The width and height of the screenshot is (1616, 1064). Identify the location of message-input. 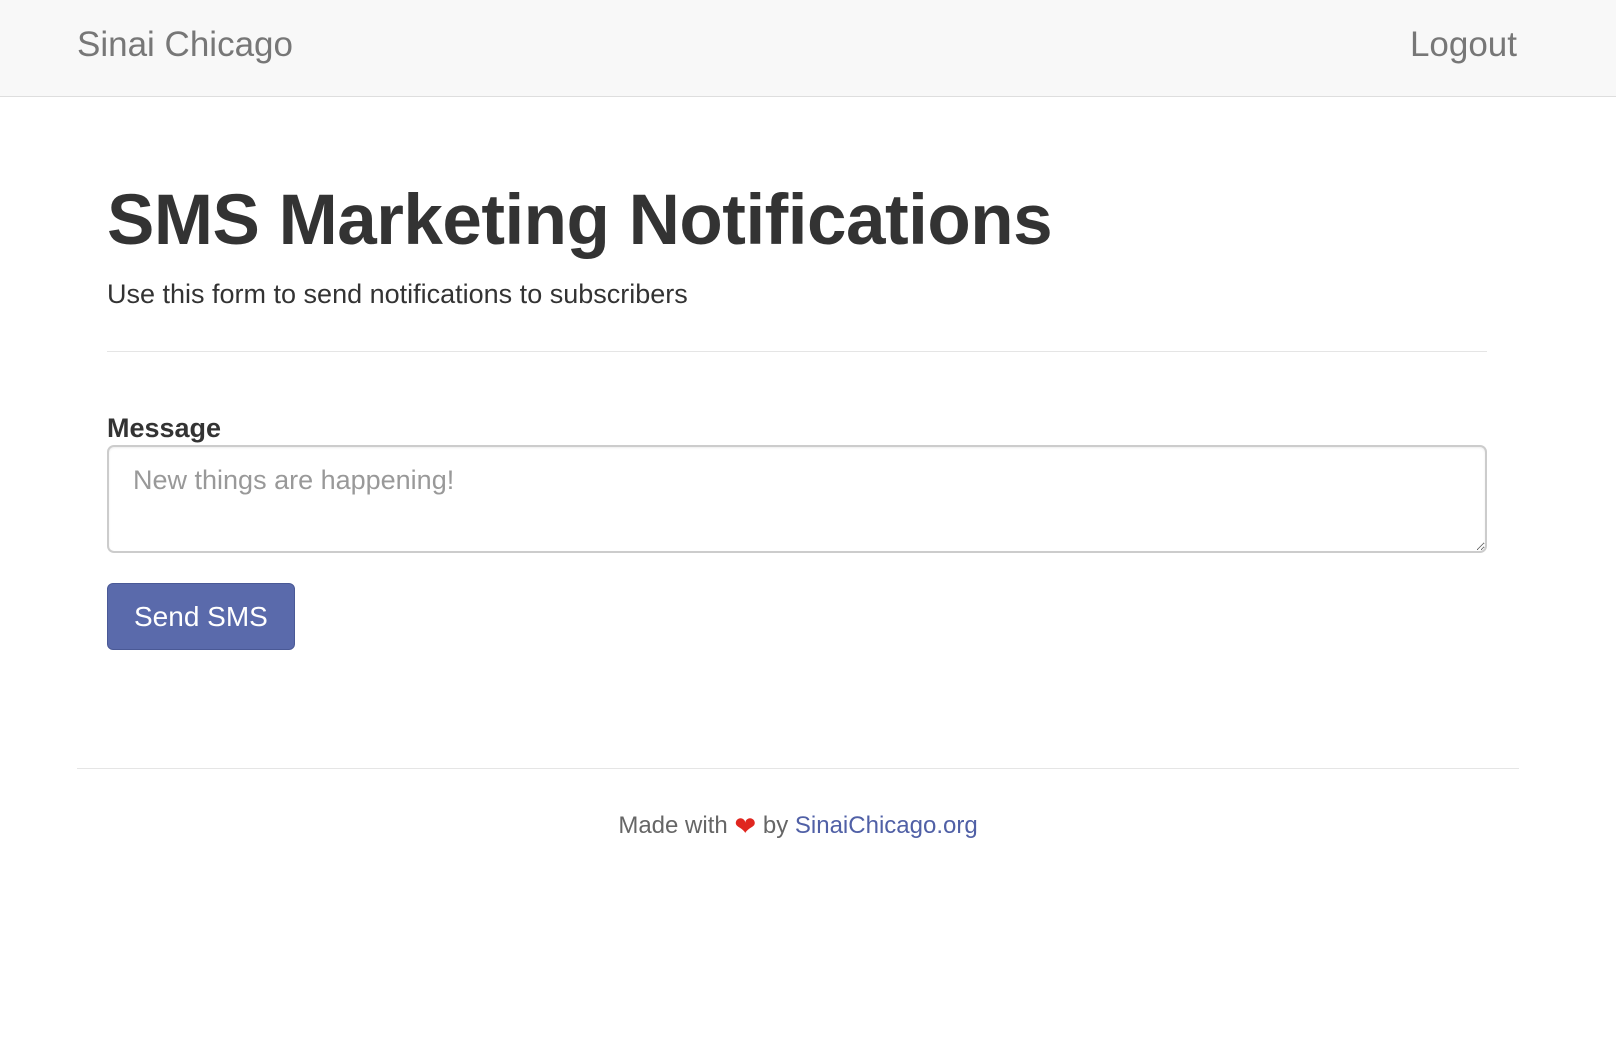
(797, 499).